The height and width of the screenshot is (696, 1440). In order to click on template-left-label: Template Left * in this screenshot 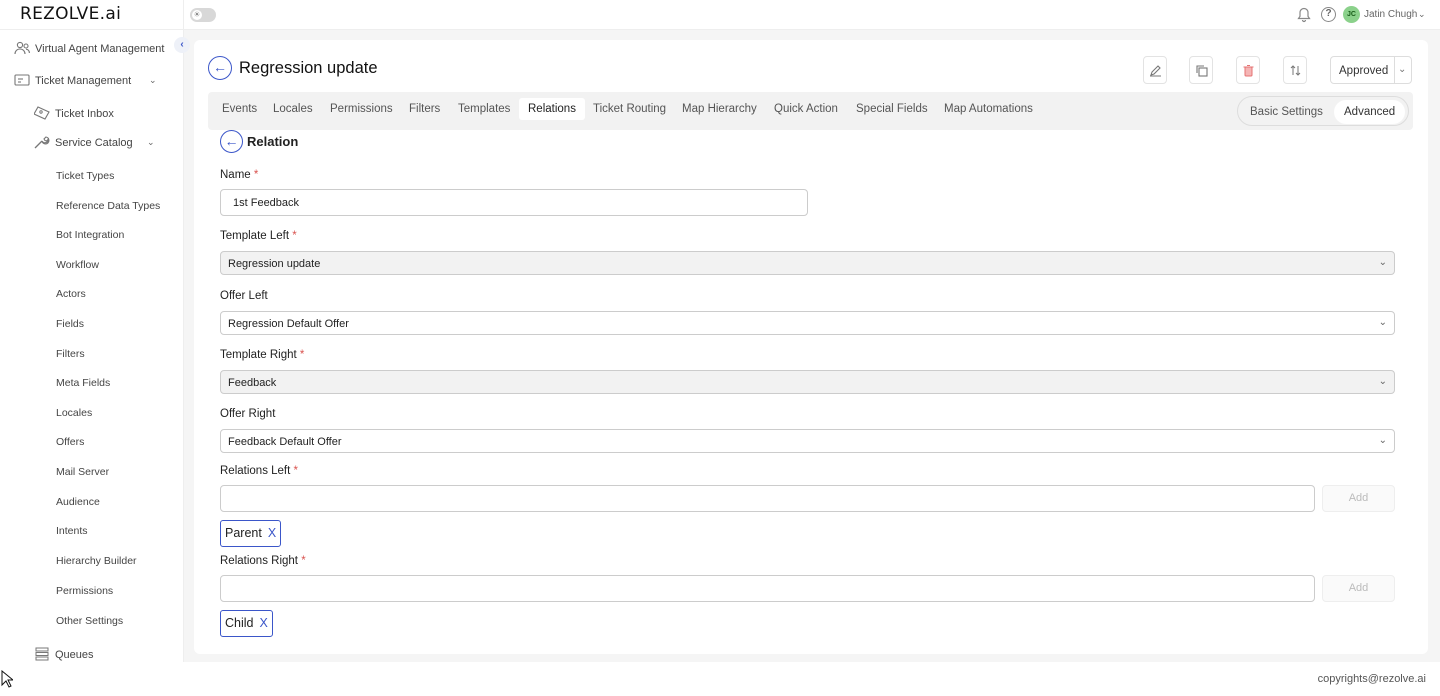, I will do `click(258, 236)`.